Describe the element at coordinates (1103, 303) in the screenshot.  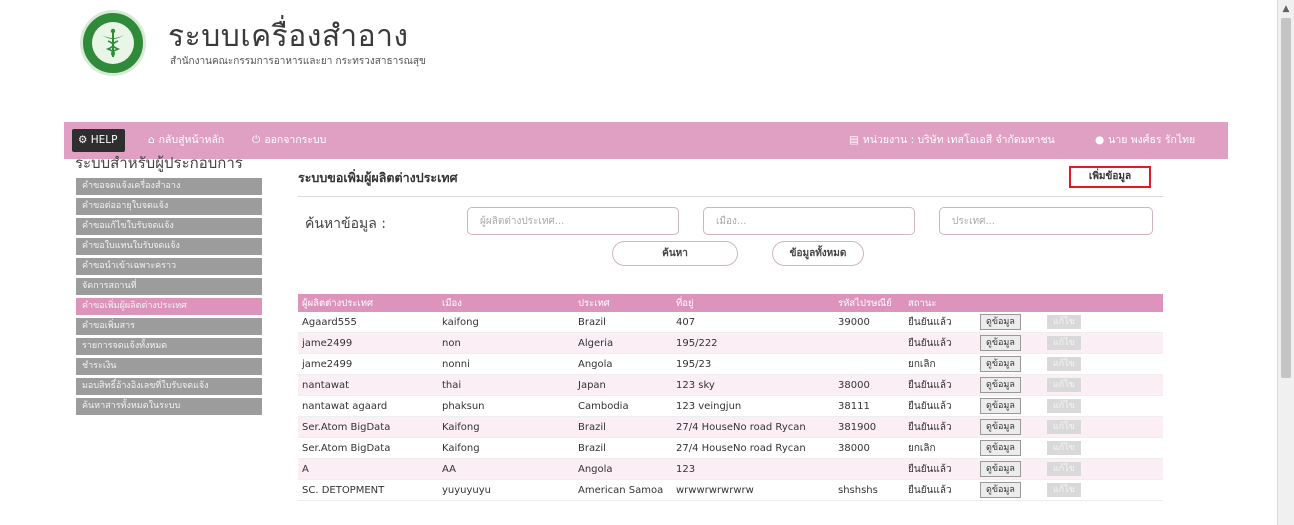
I see `col-edit` at that location.